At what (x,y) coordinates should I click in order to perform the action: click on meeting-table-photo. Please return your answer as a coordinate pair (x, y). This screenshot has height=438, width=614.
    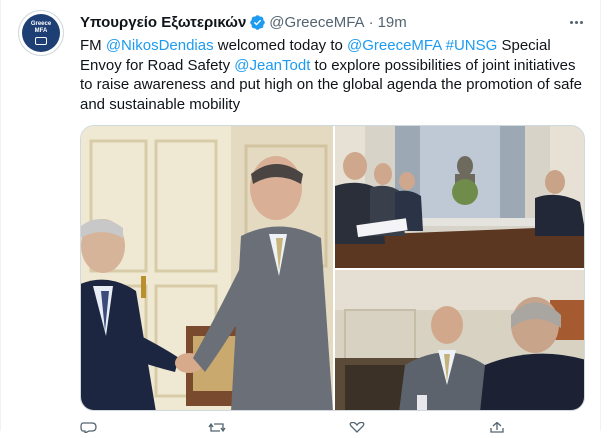
    Looking at the image, I should click on (459, 197).